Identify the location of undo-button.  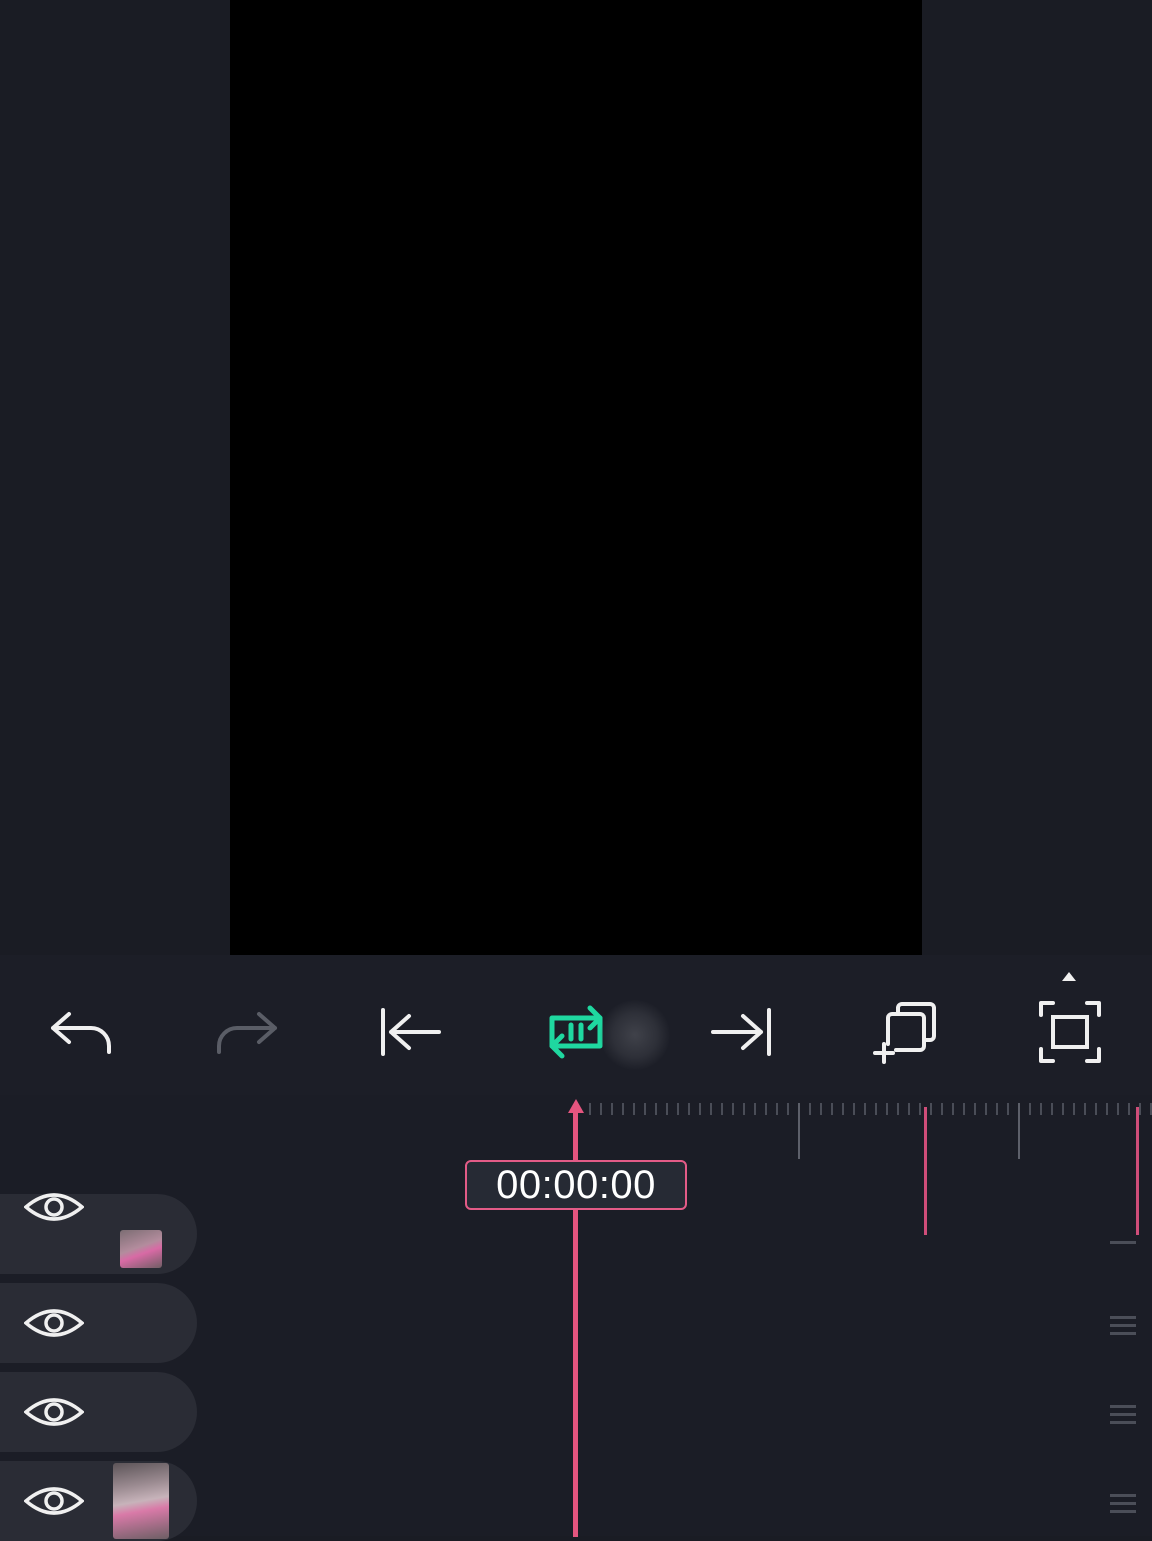
(82, 1032).